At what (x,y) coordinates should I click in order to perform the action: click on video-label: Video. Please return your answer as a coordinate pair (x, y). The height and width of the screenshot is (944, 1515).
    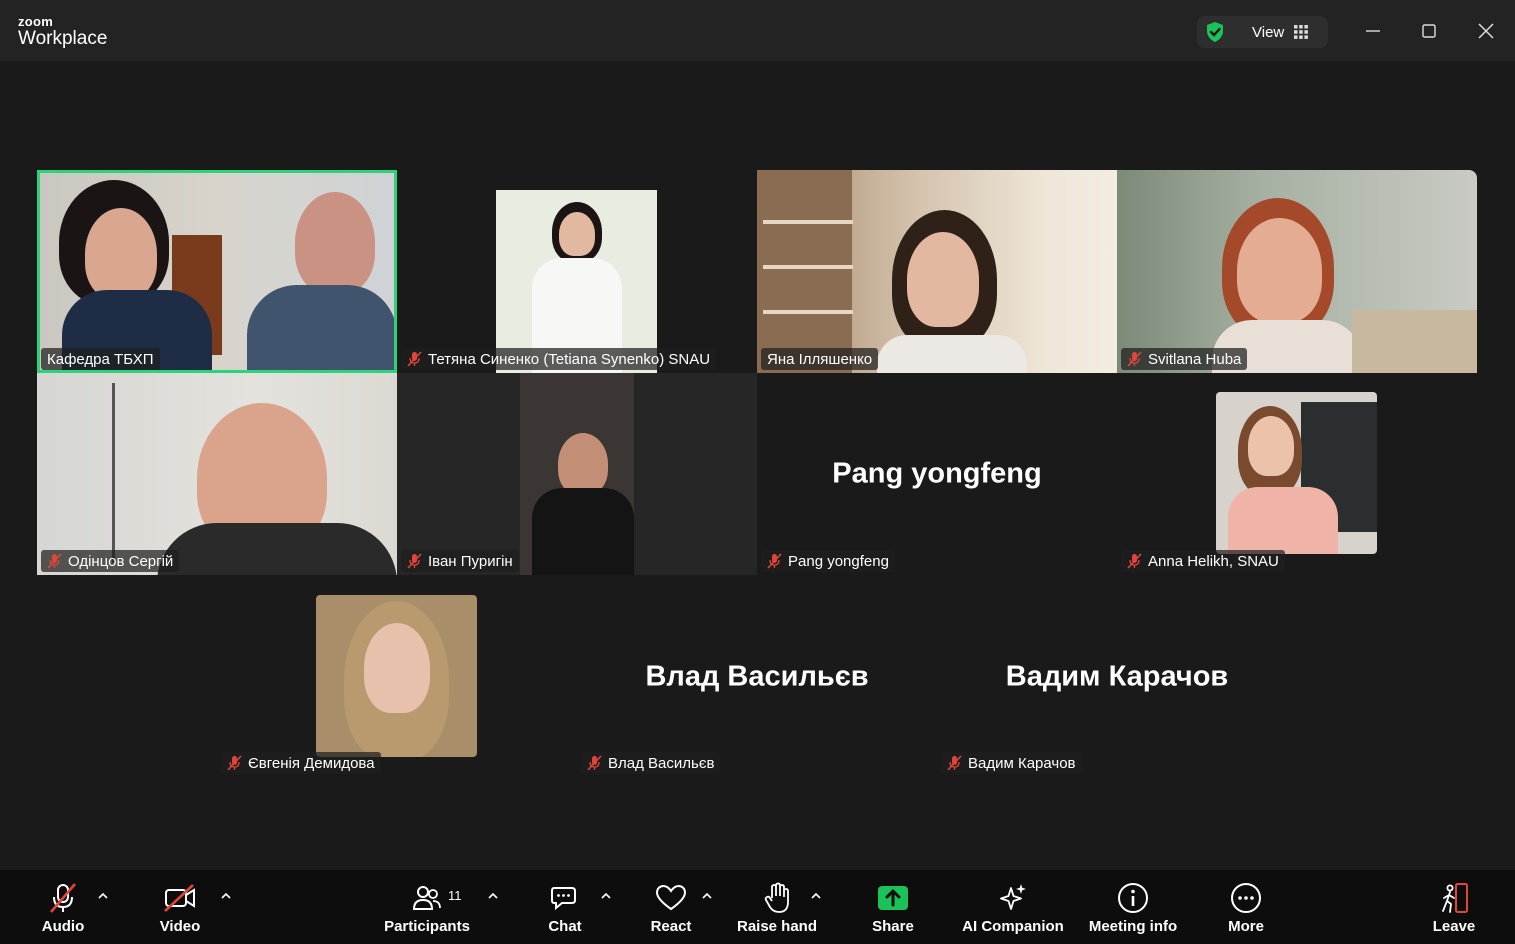
    Looking at the image, I should click on (180, 926).